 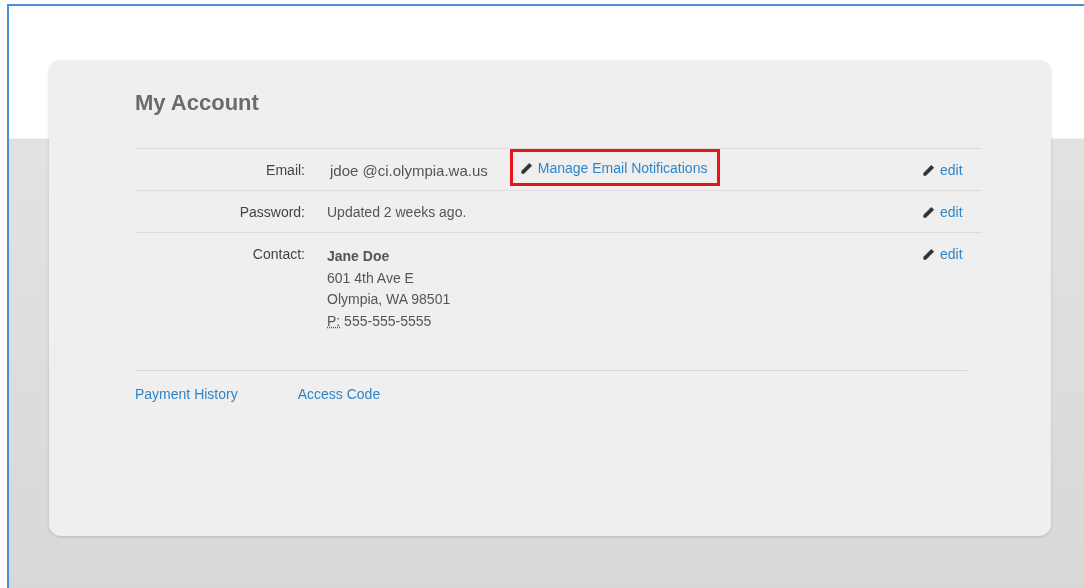 What do you see at coordinates (387, 320) in the screenshot?
I see `phone-number: 555-555-5555` at bounding box center [387, 320].